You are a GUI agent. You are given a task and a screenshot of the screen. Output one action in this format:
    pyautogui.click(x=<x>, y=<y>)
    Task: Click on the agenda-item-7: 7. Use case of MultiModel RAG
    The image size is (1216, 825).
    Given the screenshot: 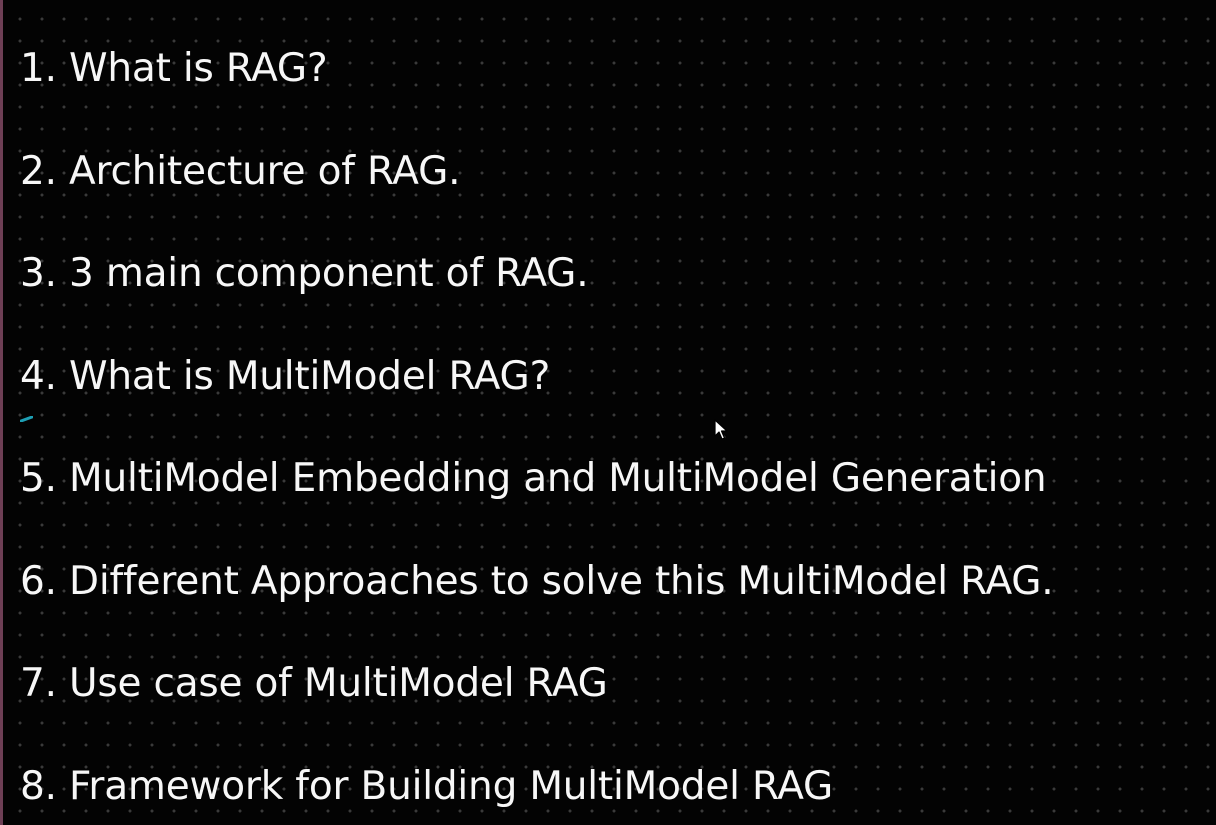 What is the action you would take?
    pyautogui.click(x=314, y=683)
    